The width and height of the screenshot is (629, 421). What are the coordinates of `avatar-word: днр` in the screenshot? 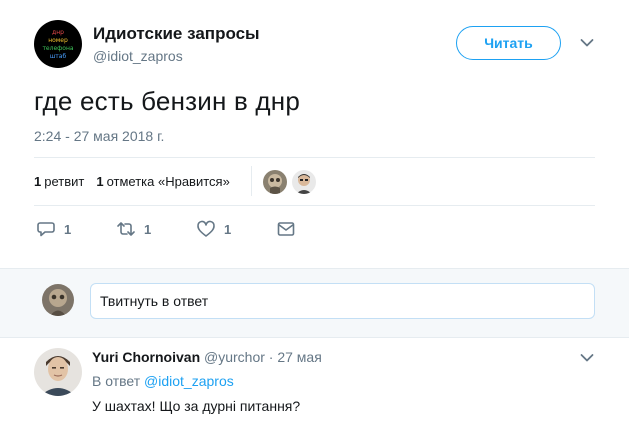 It's located at (58, 32).